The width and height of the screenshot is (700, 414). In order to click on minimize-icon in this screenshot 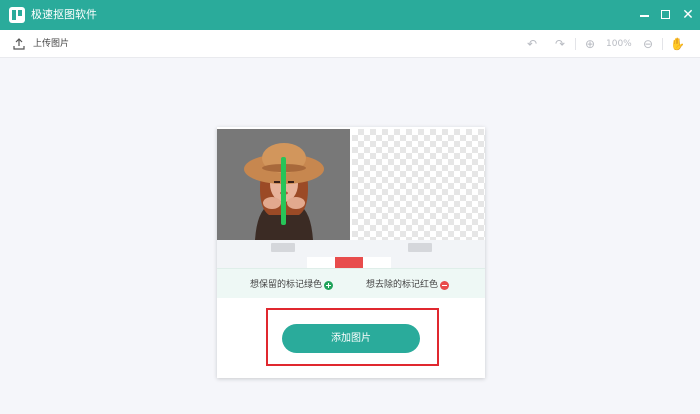, I will do `click(644, 16)`.